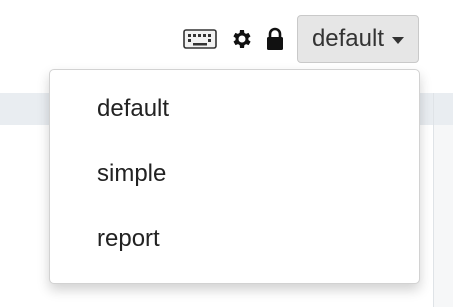  I want to click on menu-item-simple: simple, so click(131, 174).